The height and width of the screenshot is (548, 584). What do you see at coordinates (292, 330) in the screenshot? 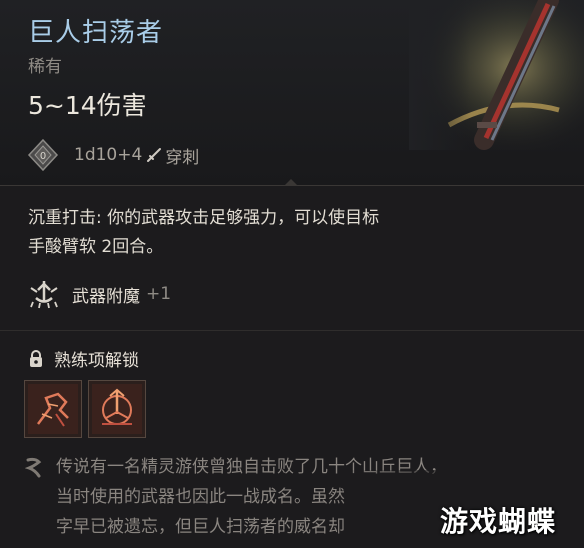
I see `section-divider` at bounding box center [292, 330].